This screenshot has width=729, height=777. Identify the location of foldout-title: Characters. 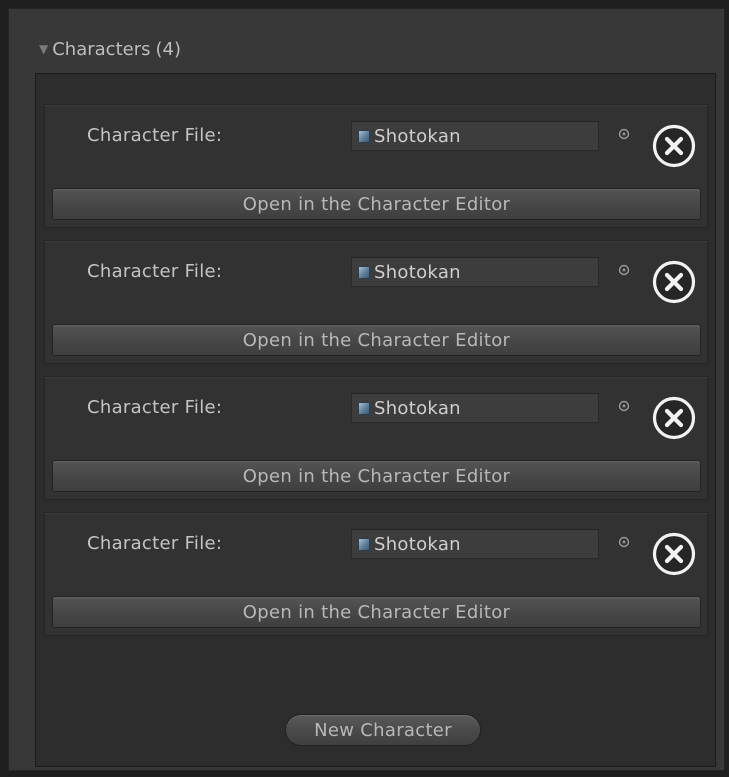
(101, 49).